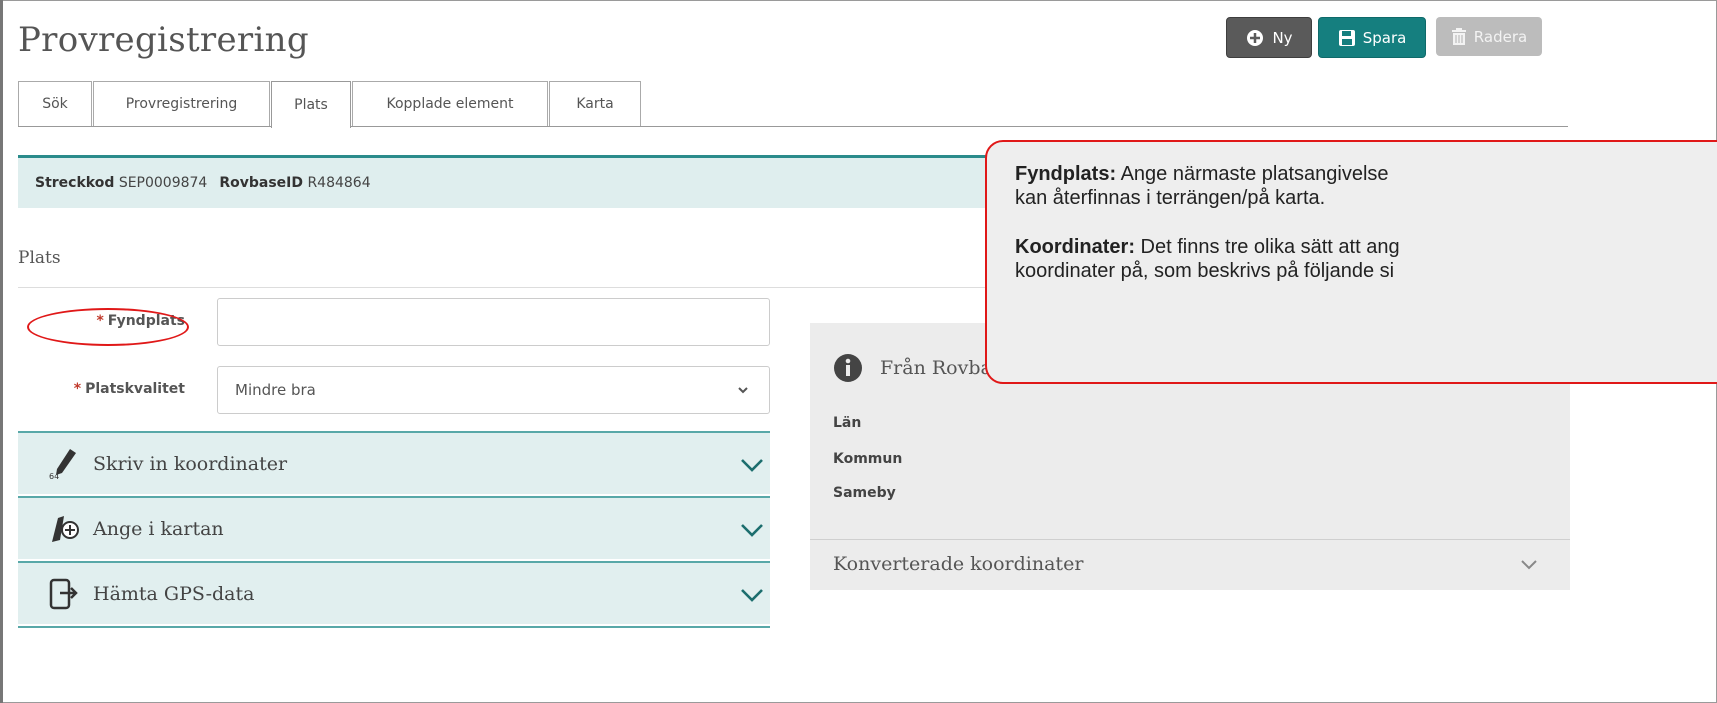 This screenshot has width=1717, height=703. I want to click on converted-coordinates-toggle: Konverterade koordinater, so click(958, 564).